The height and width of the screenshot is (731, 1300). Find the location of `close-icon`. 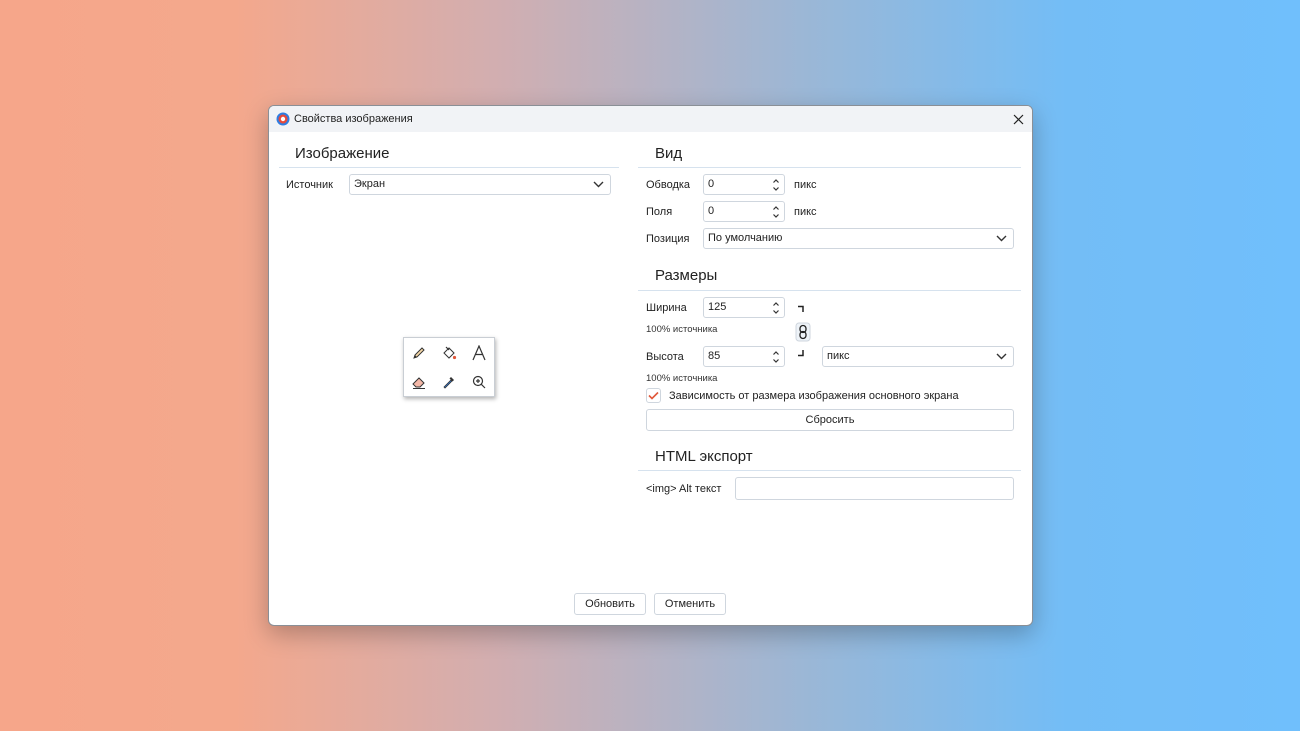

close-icon is located at coordinates (1018, 119).